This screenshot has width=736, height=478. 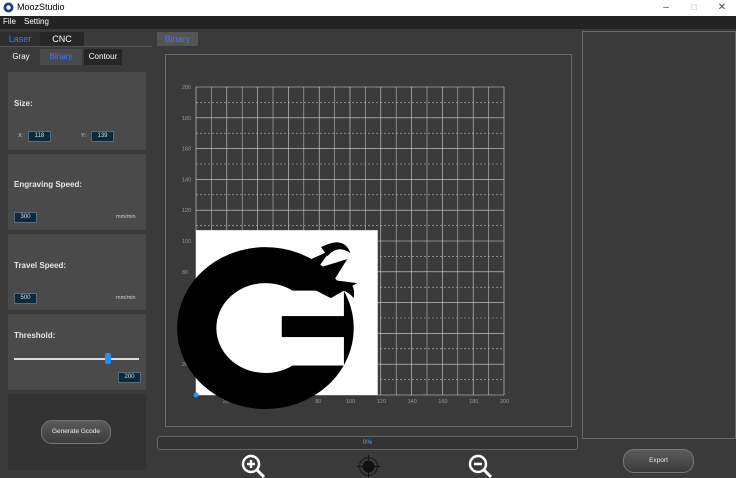 I want to click on x-tick-label: 200, so click(x=504, y=402).